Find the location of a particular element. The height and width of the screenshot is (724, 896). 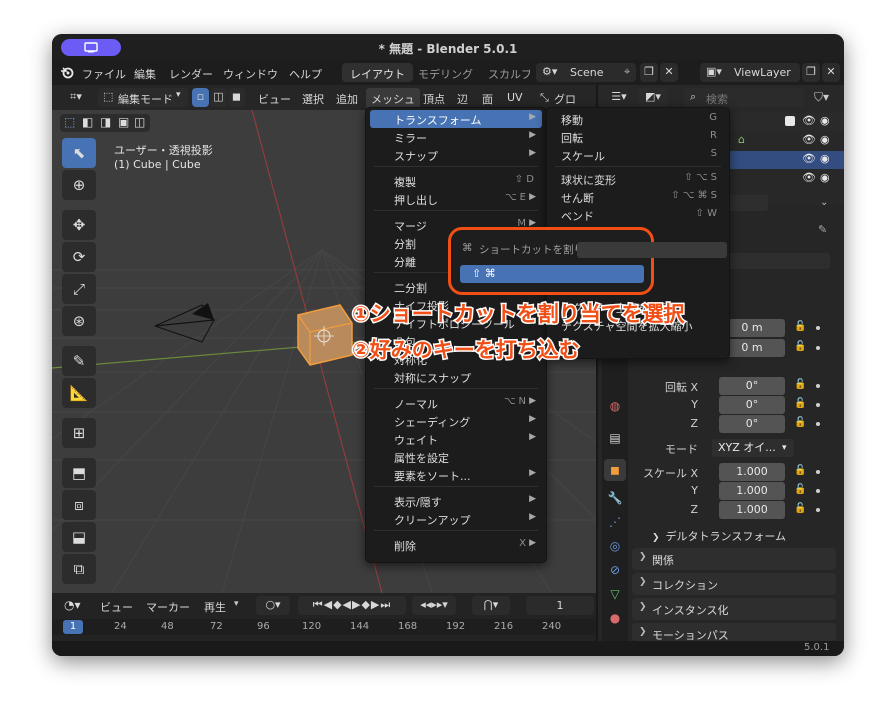

select-box-icon: ⬚ is located at coordinates (69, 122).